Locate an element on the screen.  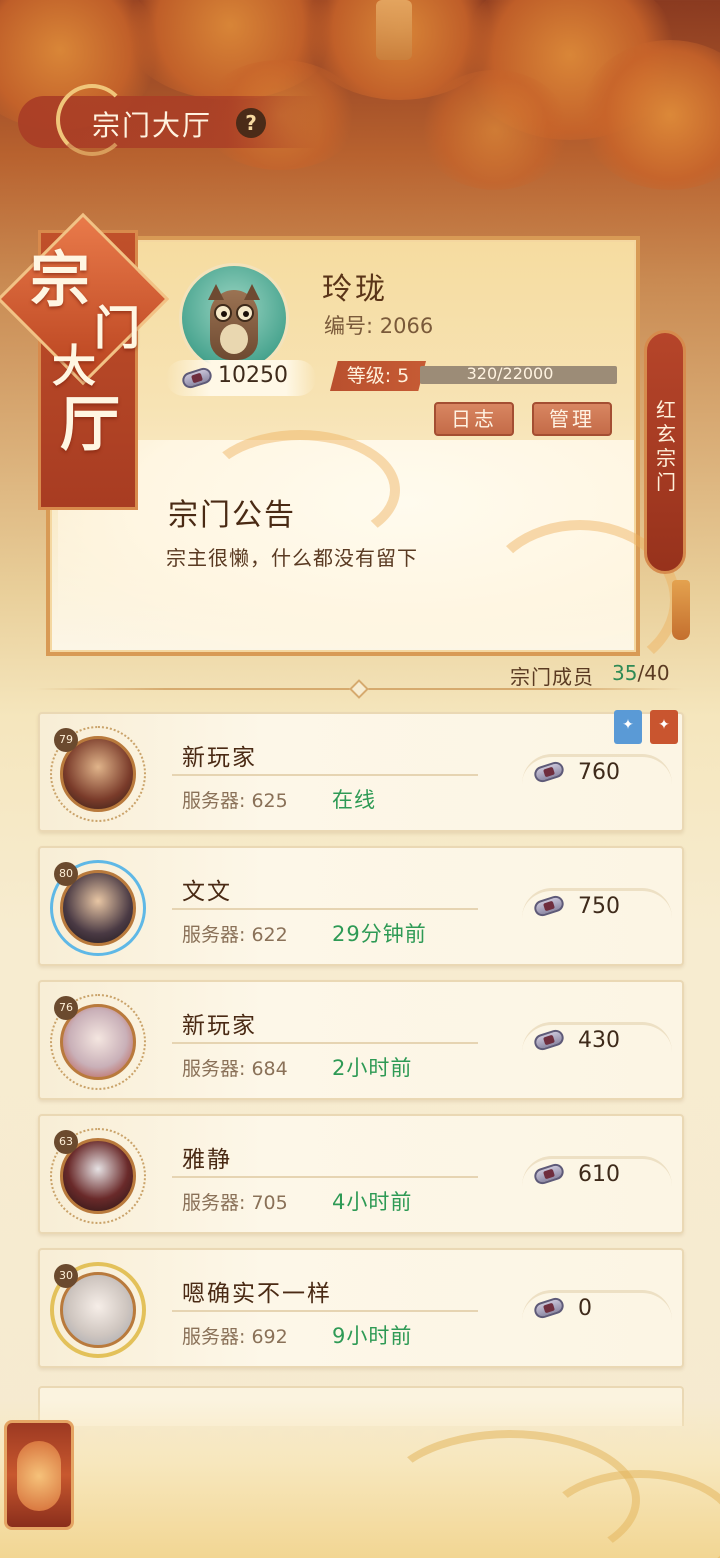
member-level-badge: 79 is located at coordinates (66, 740).